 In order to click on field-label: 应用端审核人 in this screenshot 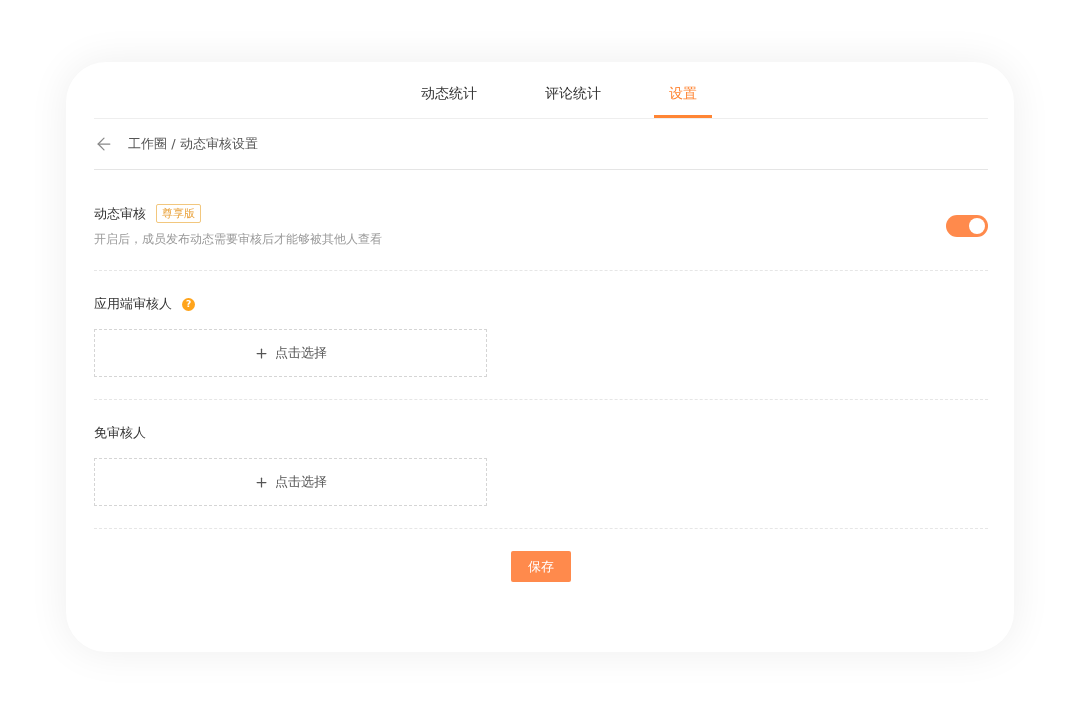, I will do `click(133, 304)`.